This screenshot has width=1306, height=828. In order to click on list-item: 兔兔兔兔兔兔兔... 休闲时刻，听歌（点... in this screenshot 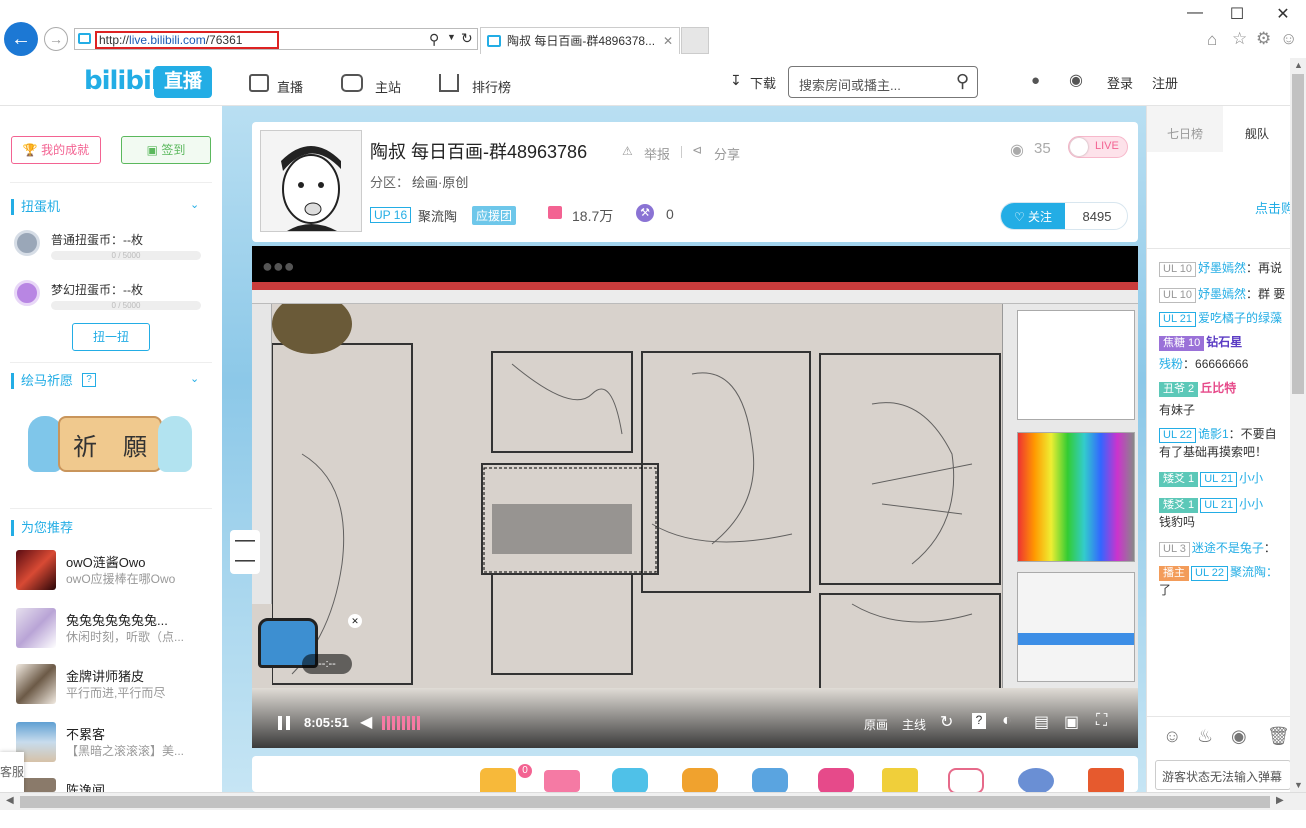, I will do `click(114, 633)`.